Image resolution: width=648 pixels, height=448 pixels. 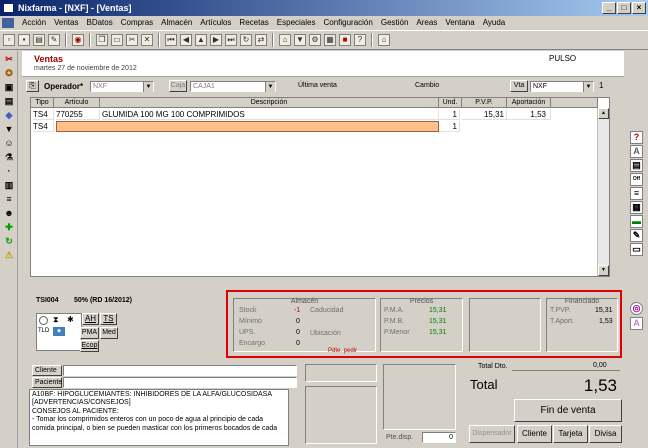 What do you see at coordinates (330, 40) in the screenshot?
I see `book-icon: ▦` at bounding box center [330, 40].